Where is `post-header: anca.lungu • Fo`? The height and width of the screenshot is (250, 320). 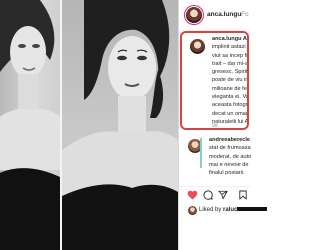 post-header: anca.lungu • Fo is located at coordinates (215, 15).